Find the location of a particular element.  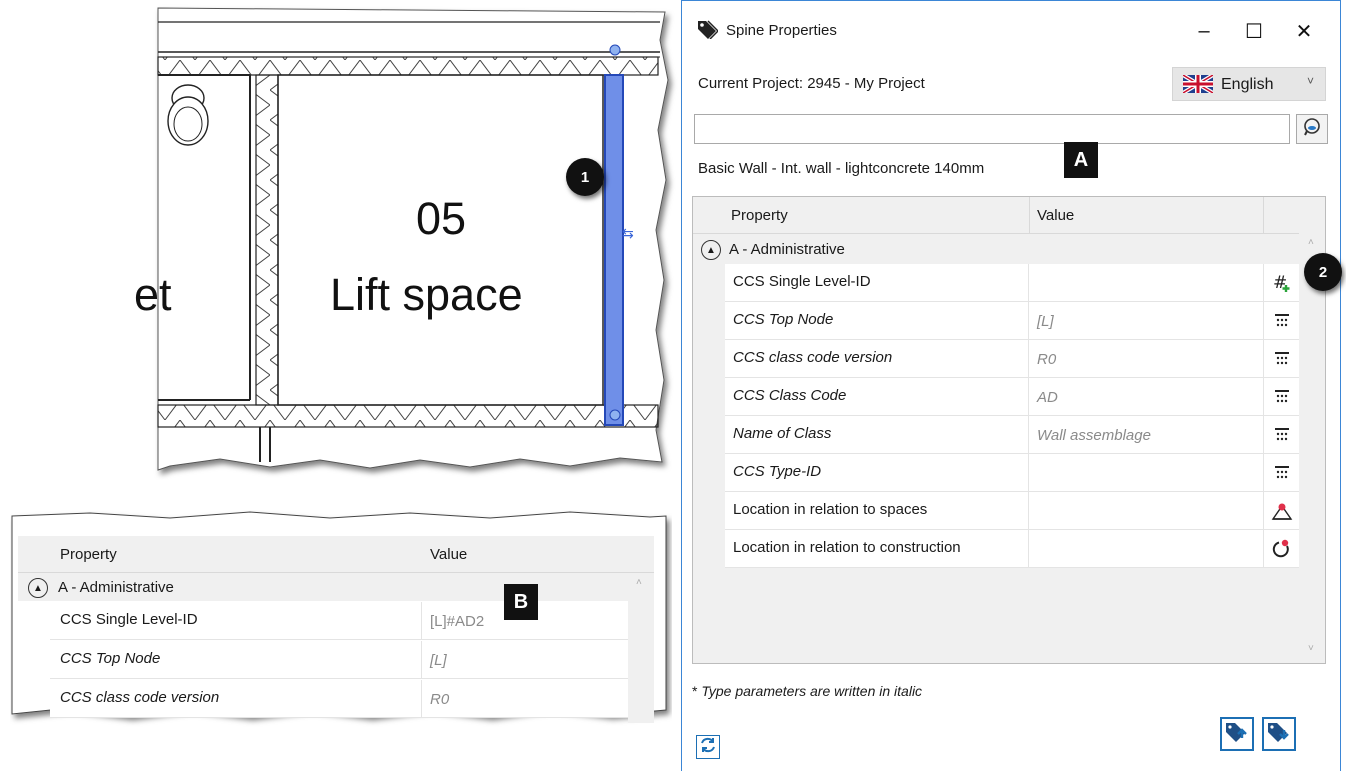

property-name: CCS class code version is located at coordinates (877, 359).